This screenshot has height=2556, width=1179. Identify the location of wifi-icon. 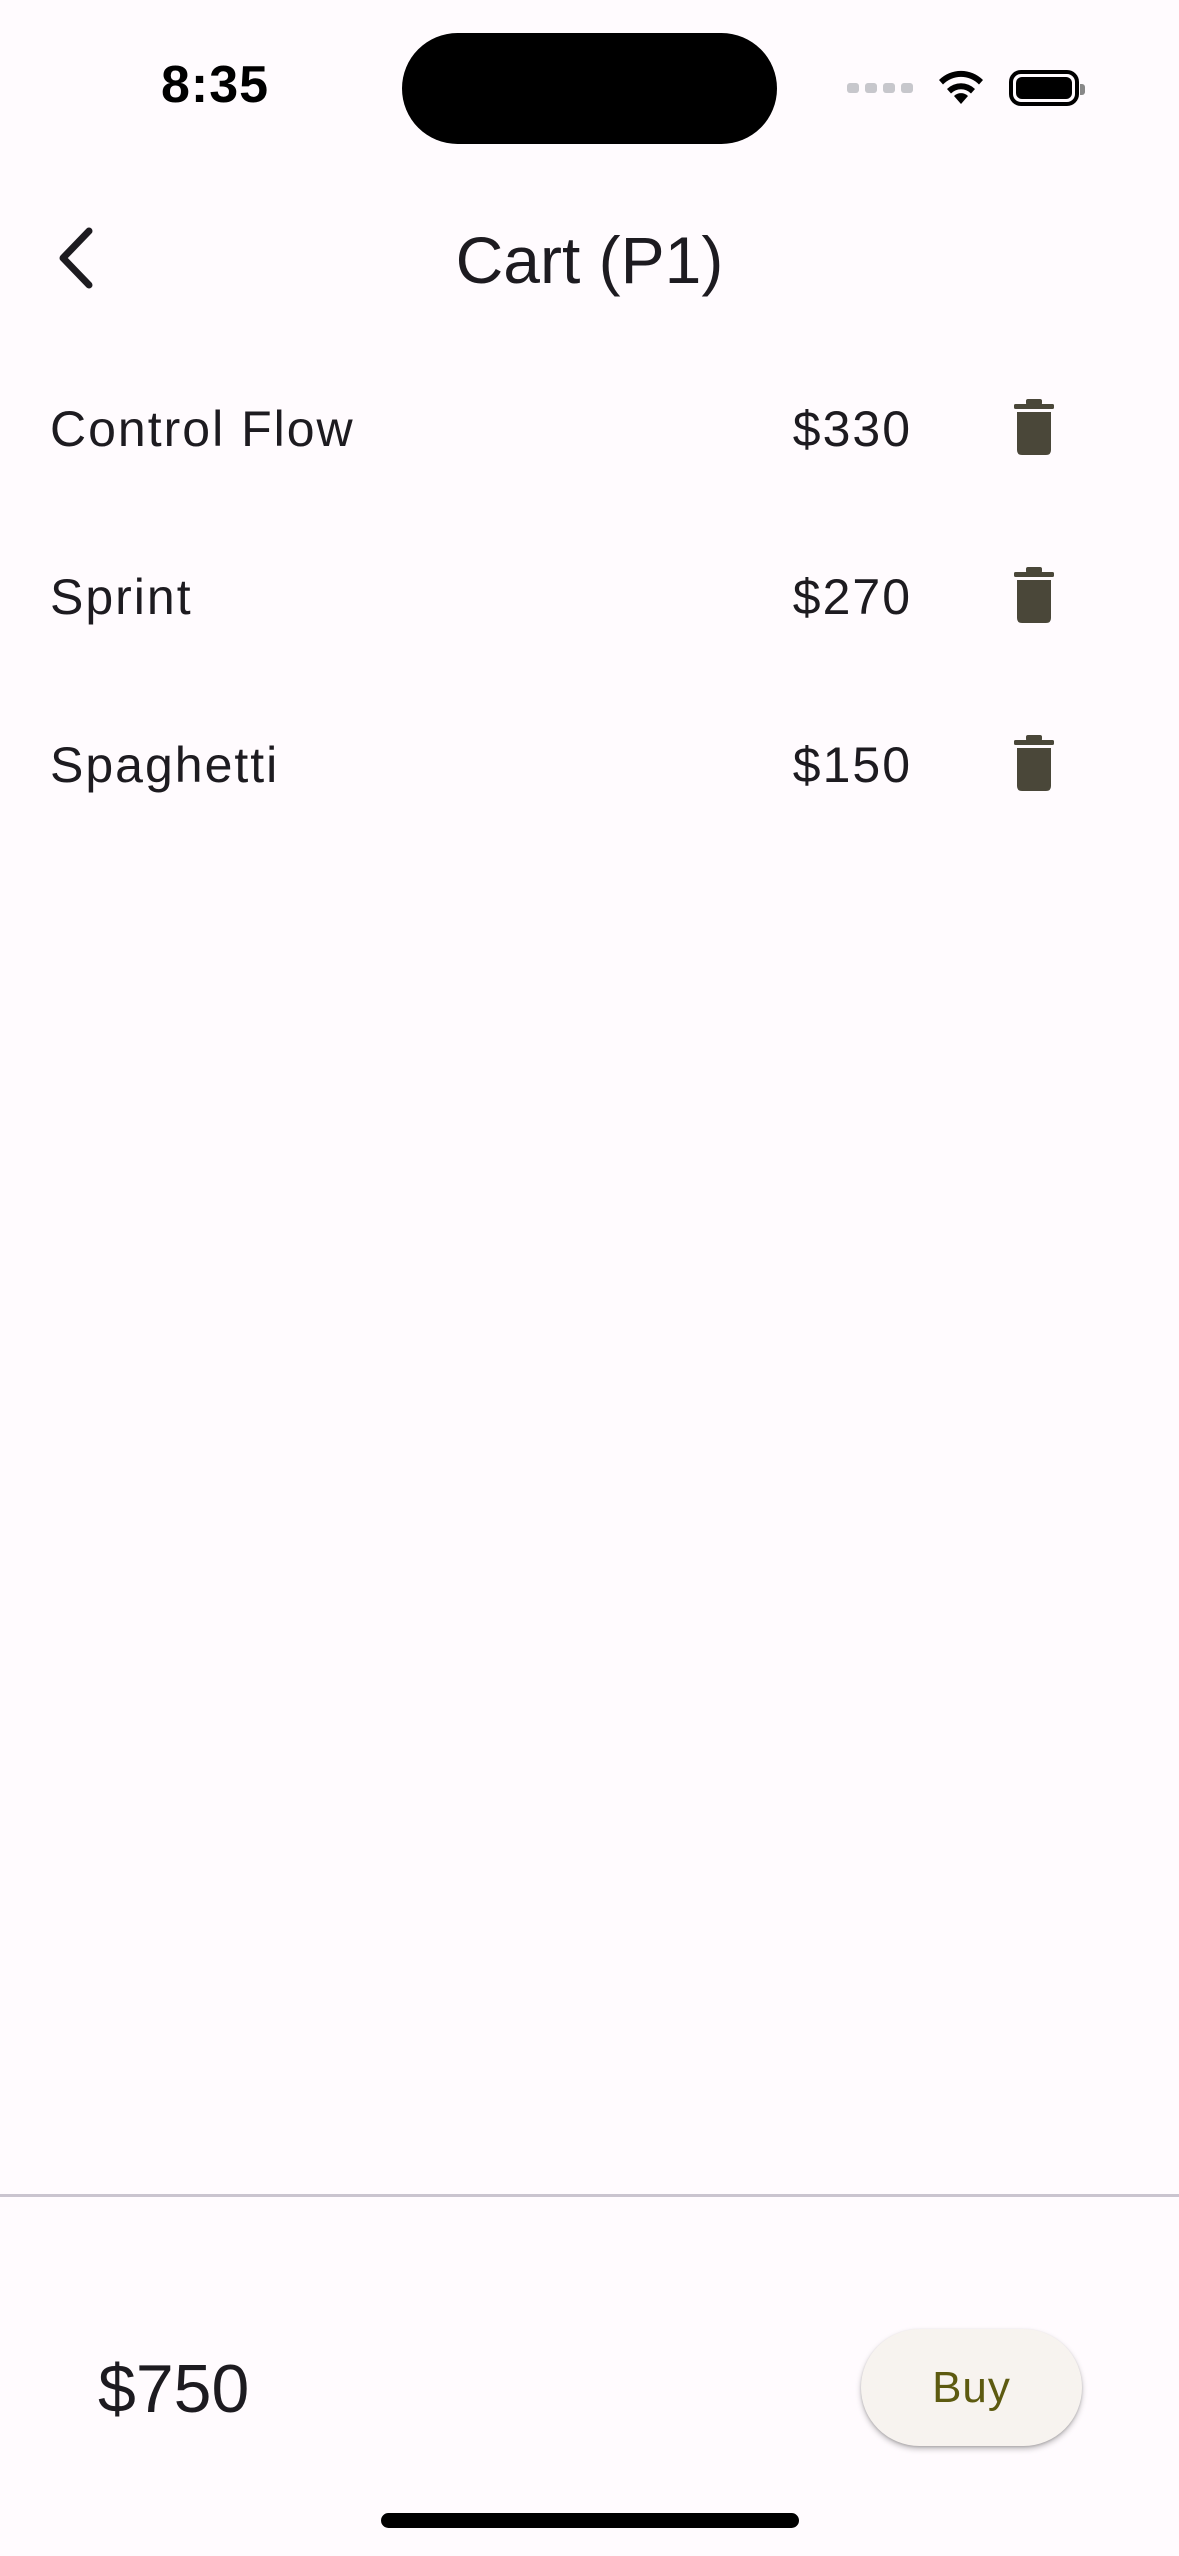
(961, 88).